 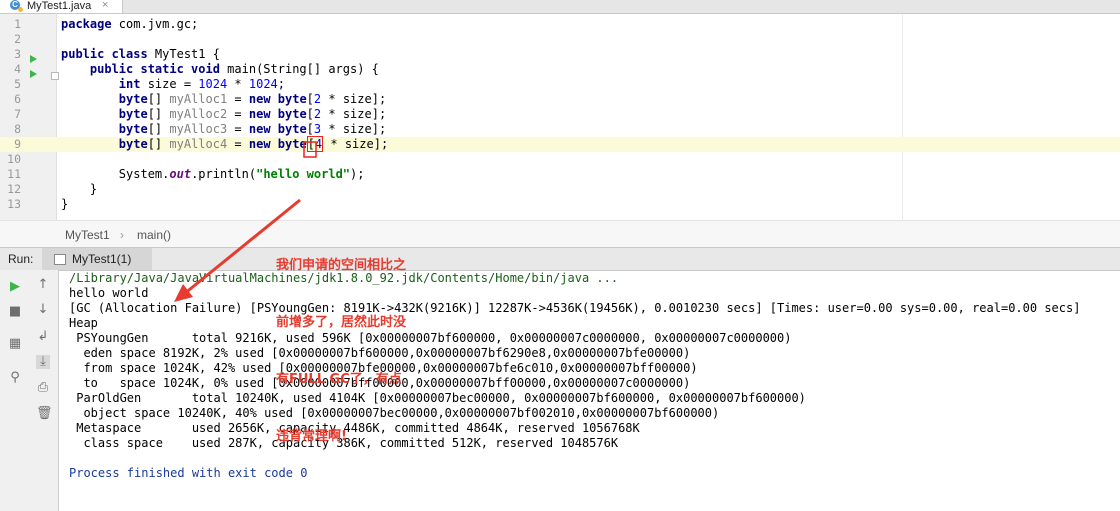 What do you see at coordinates (33, 74) in the screenshot?
I see `run-main-icon` at bounding box center [33, 74].